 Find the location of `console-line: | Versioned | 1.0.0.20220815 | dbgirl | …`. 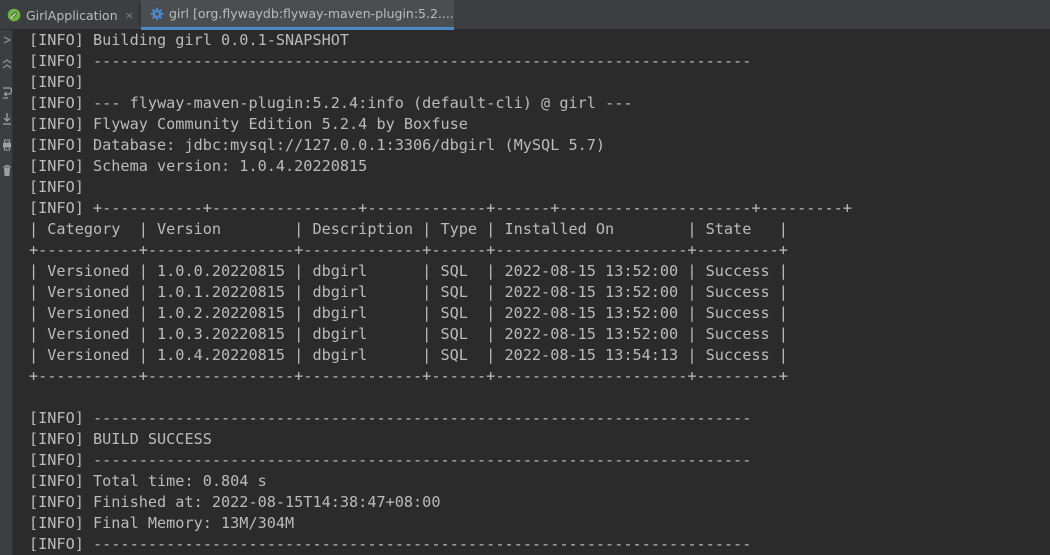

console-line: | Versioned | 1.0.0.20220815 | dbgirl | … is located at coordinates (408, 271).